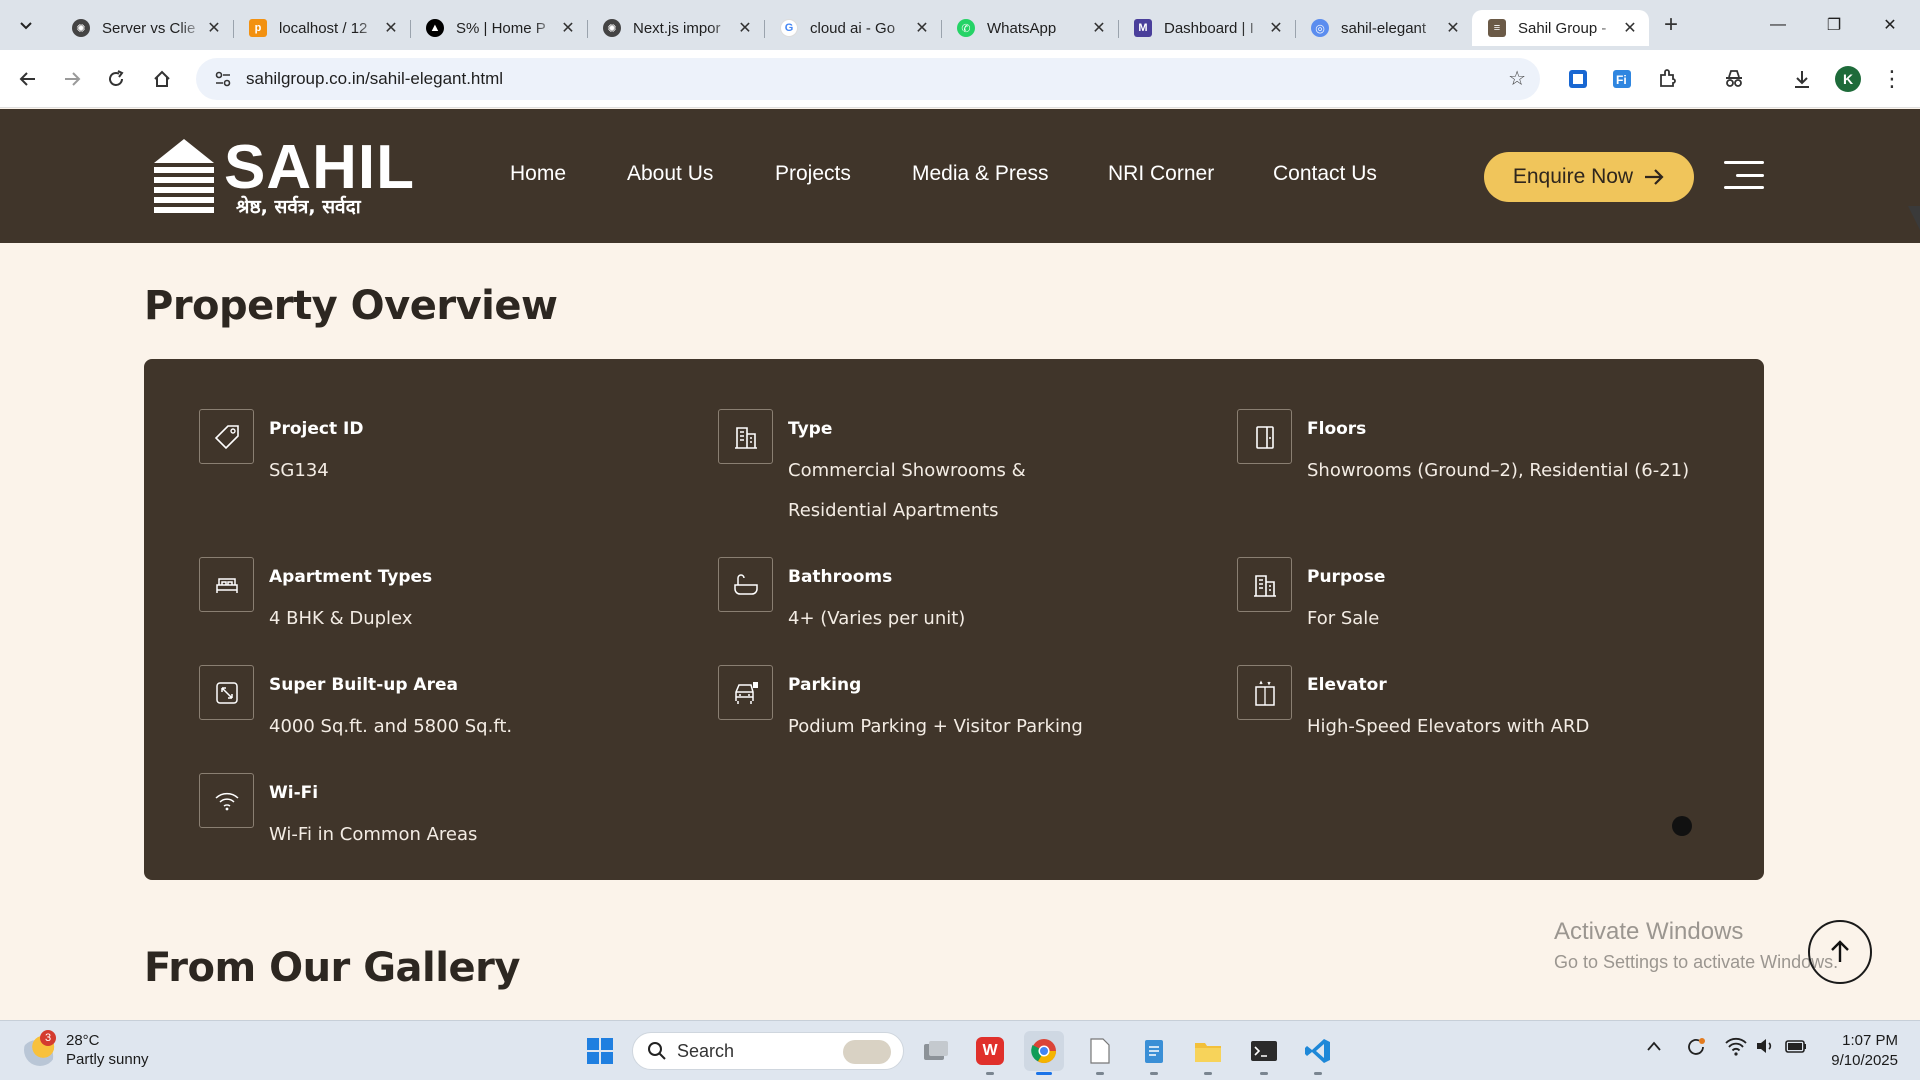 The height and width of the screenshot is (1080, 1920). I want to click on feature-parking: Parking Podium Parking + Visitor Parking, so click(900, 706).